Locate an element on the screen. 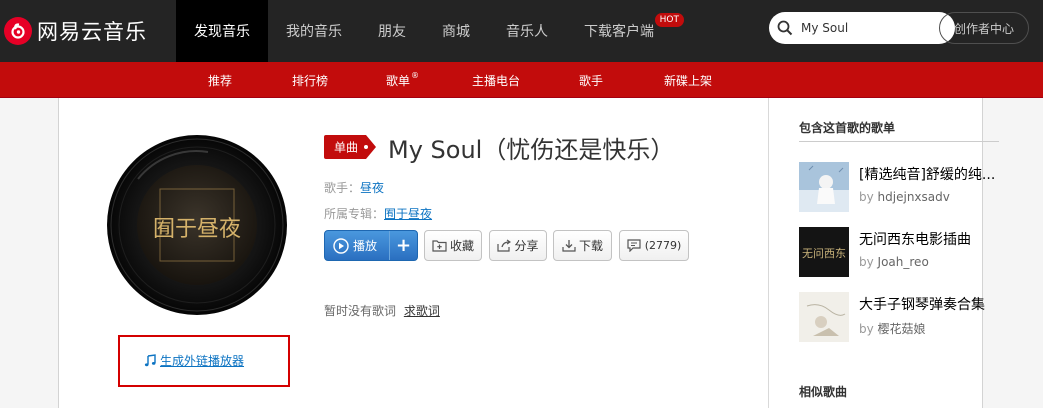  playlist-creator-line: by Joah_reo is located at coordinates (894, 262).